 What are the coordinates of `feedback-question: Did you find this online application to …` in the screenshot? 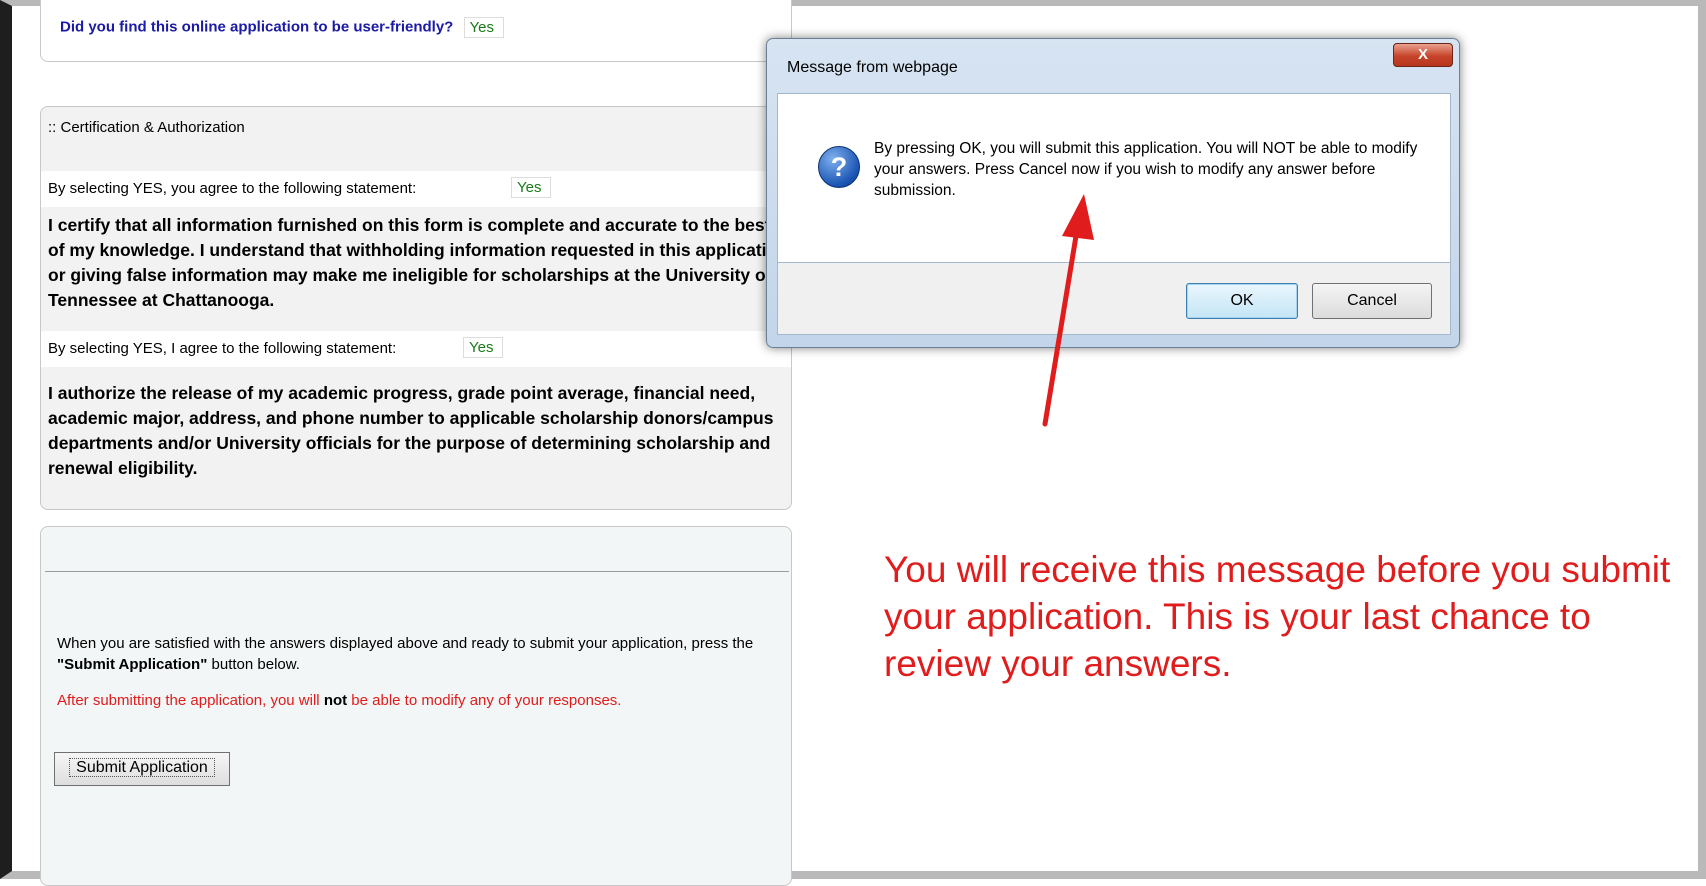 It's located at (257, 27).